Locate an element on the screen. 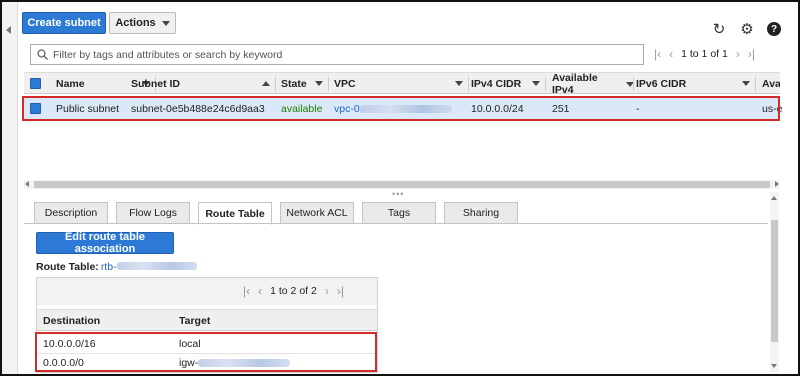  create-subnet-button: Create subnet is located at coordinates (64, 23).